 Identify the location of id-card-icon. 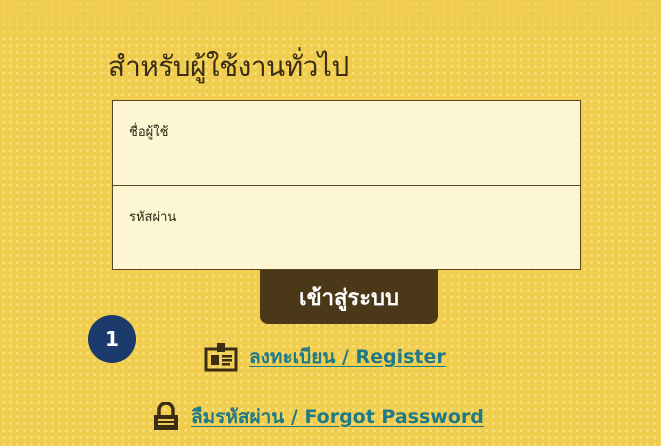
(221, 357).